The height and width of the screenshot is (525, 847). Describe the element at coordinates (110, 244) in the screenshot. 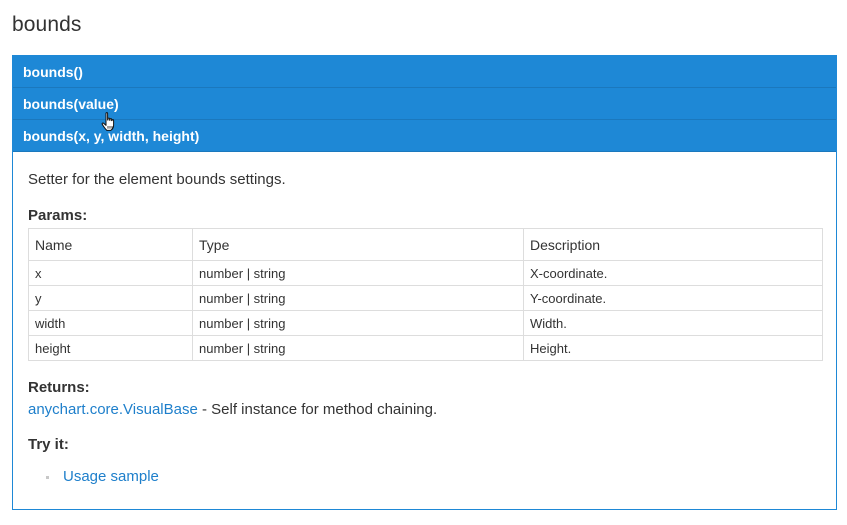

I see `column-header-name: Name` at that location.